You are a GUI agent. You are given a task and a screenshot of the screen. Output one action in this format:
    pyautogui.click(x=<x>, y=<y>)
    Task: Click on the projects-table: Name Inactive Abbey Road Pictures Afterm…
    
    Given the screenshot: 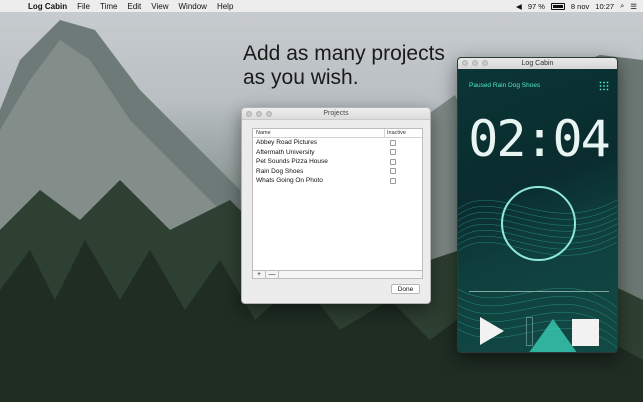 What is the action you would take?
    pyautogui.click(x=337, y=203)
    